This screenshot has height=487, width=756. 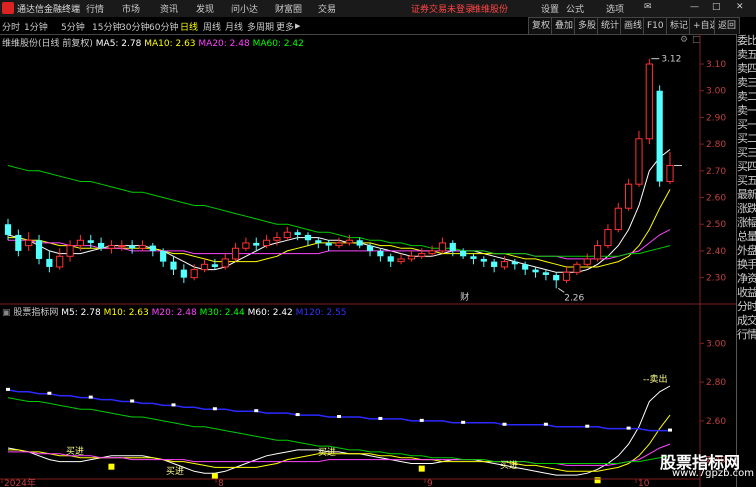 I want to click on period-1min: 1分钟, so click(x=36, y=26).